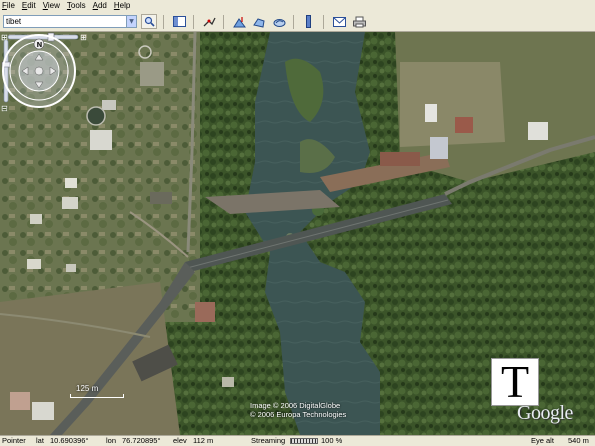 This screenshot has width=595, height=446. I want to click on menu-view: View, so click(51, 6).